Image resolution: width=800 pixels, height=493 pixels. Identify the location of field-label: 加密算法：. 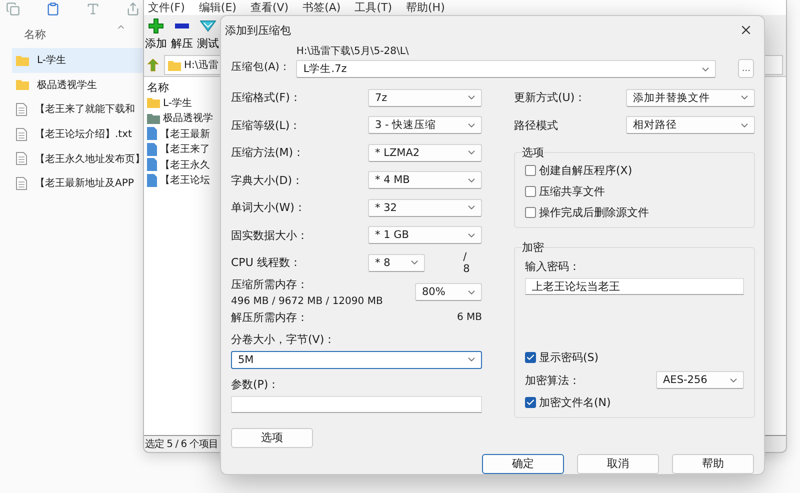
(552, 380).